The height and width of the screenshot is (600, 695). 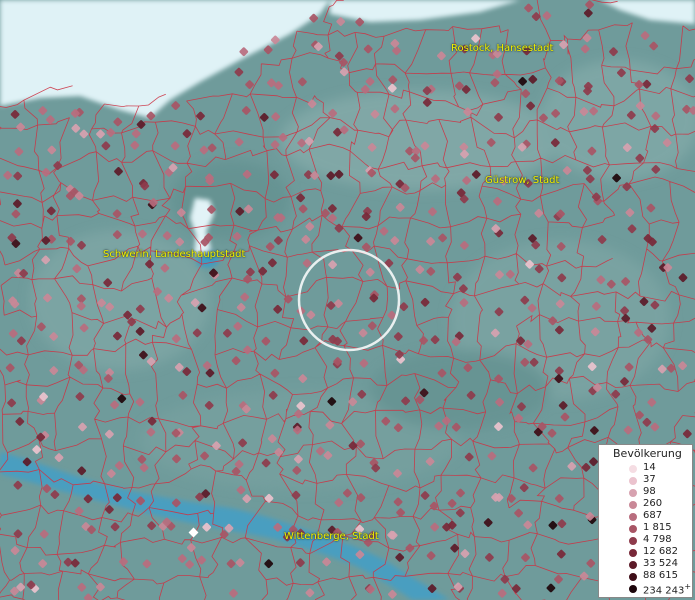 What do you see at coordinates (660, 563) in the screenshot?
I see `legend-label: 33 524` at bounding box center [660, 563].